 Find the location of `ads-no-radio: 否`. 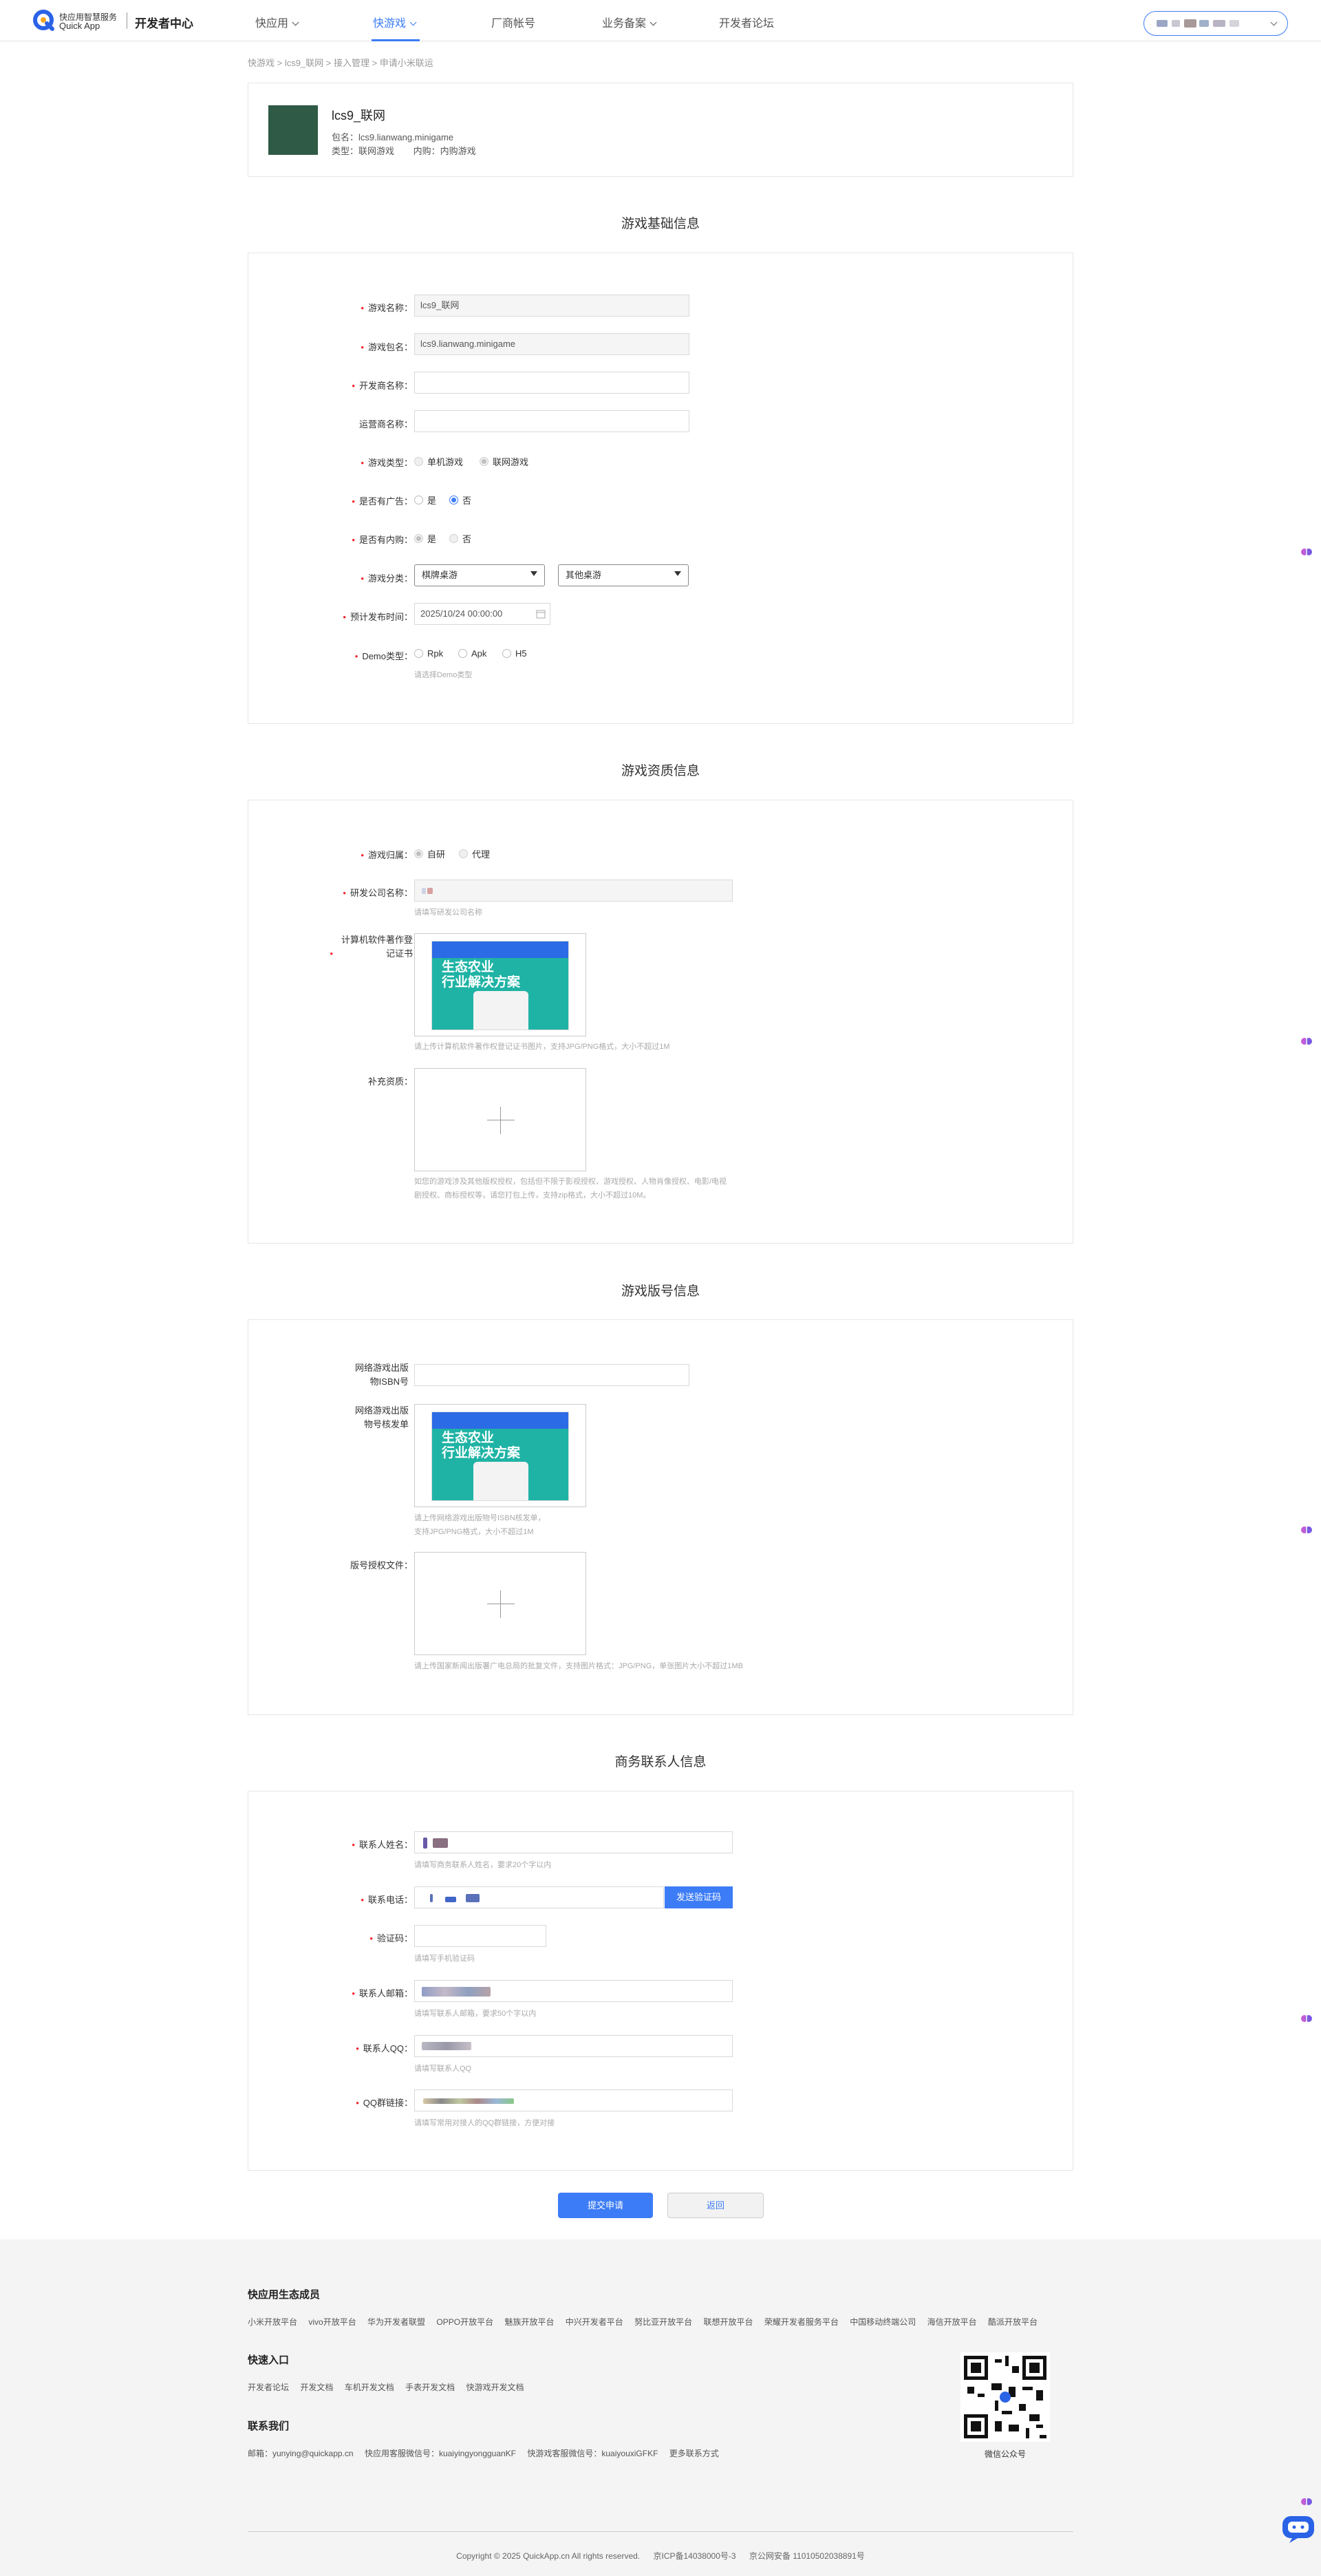

ads-no-radio: 否 is located at coordinates (460, 500).